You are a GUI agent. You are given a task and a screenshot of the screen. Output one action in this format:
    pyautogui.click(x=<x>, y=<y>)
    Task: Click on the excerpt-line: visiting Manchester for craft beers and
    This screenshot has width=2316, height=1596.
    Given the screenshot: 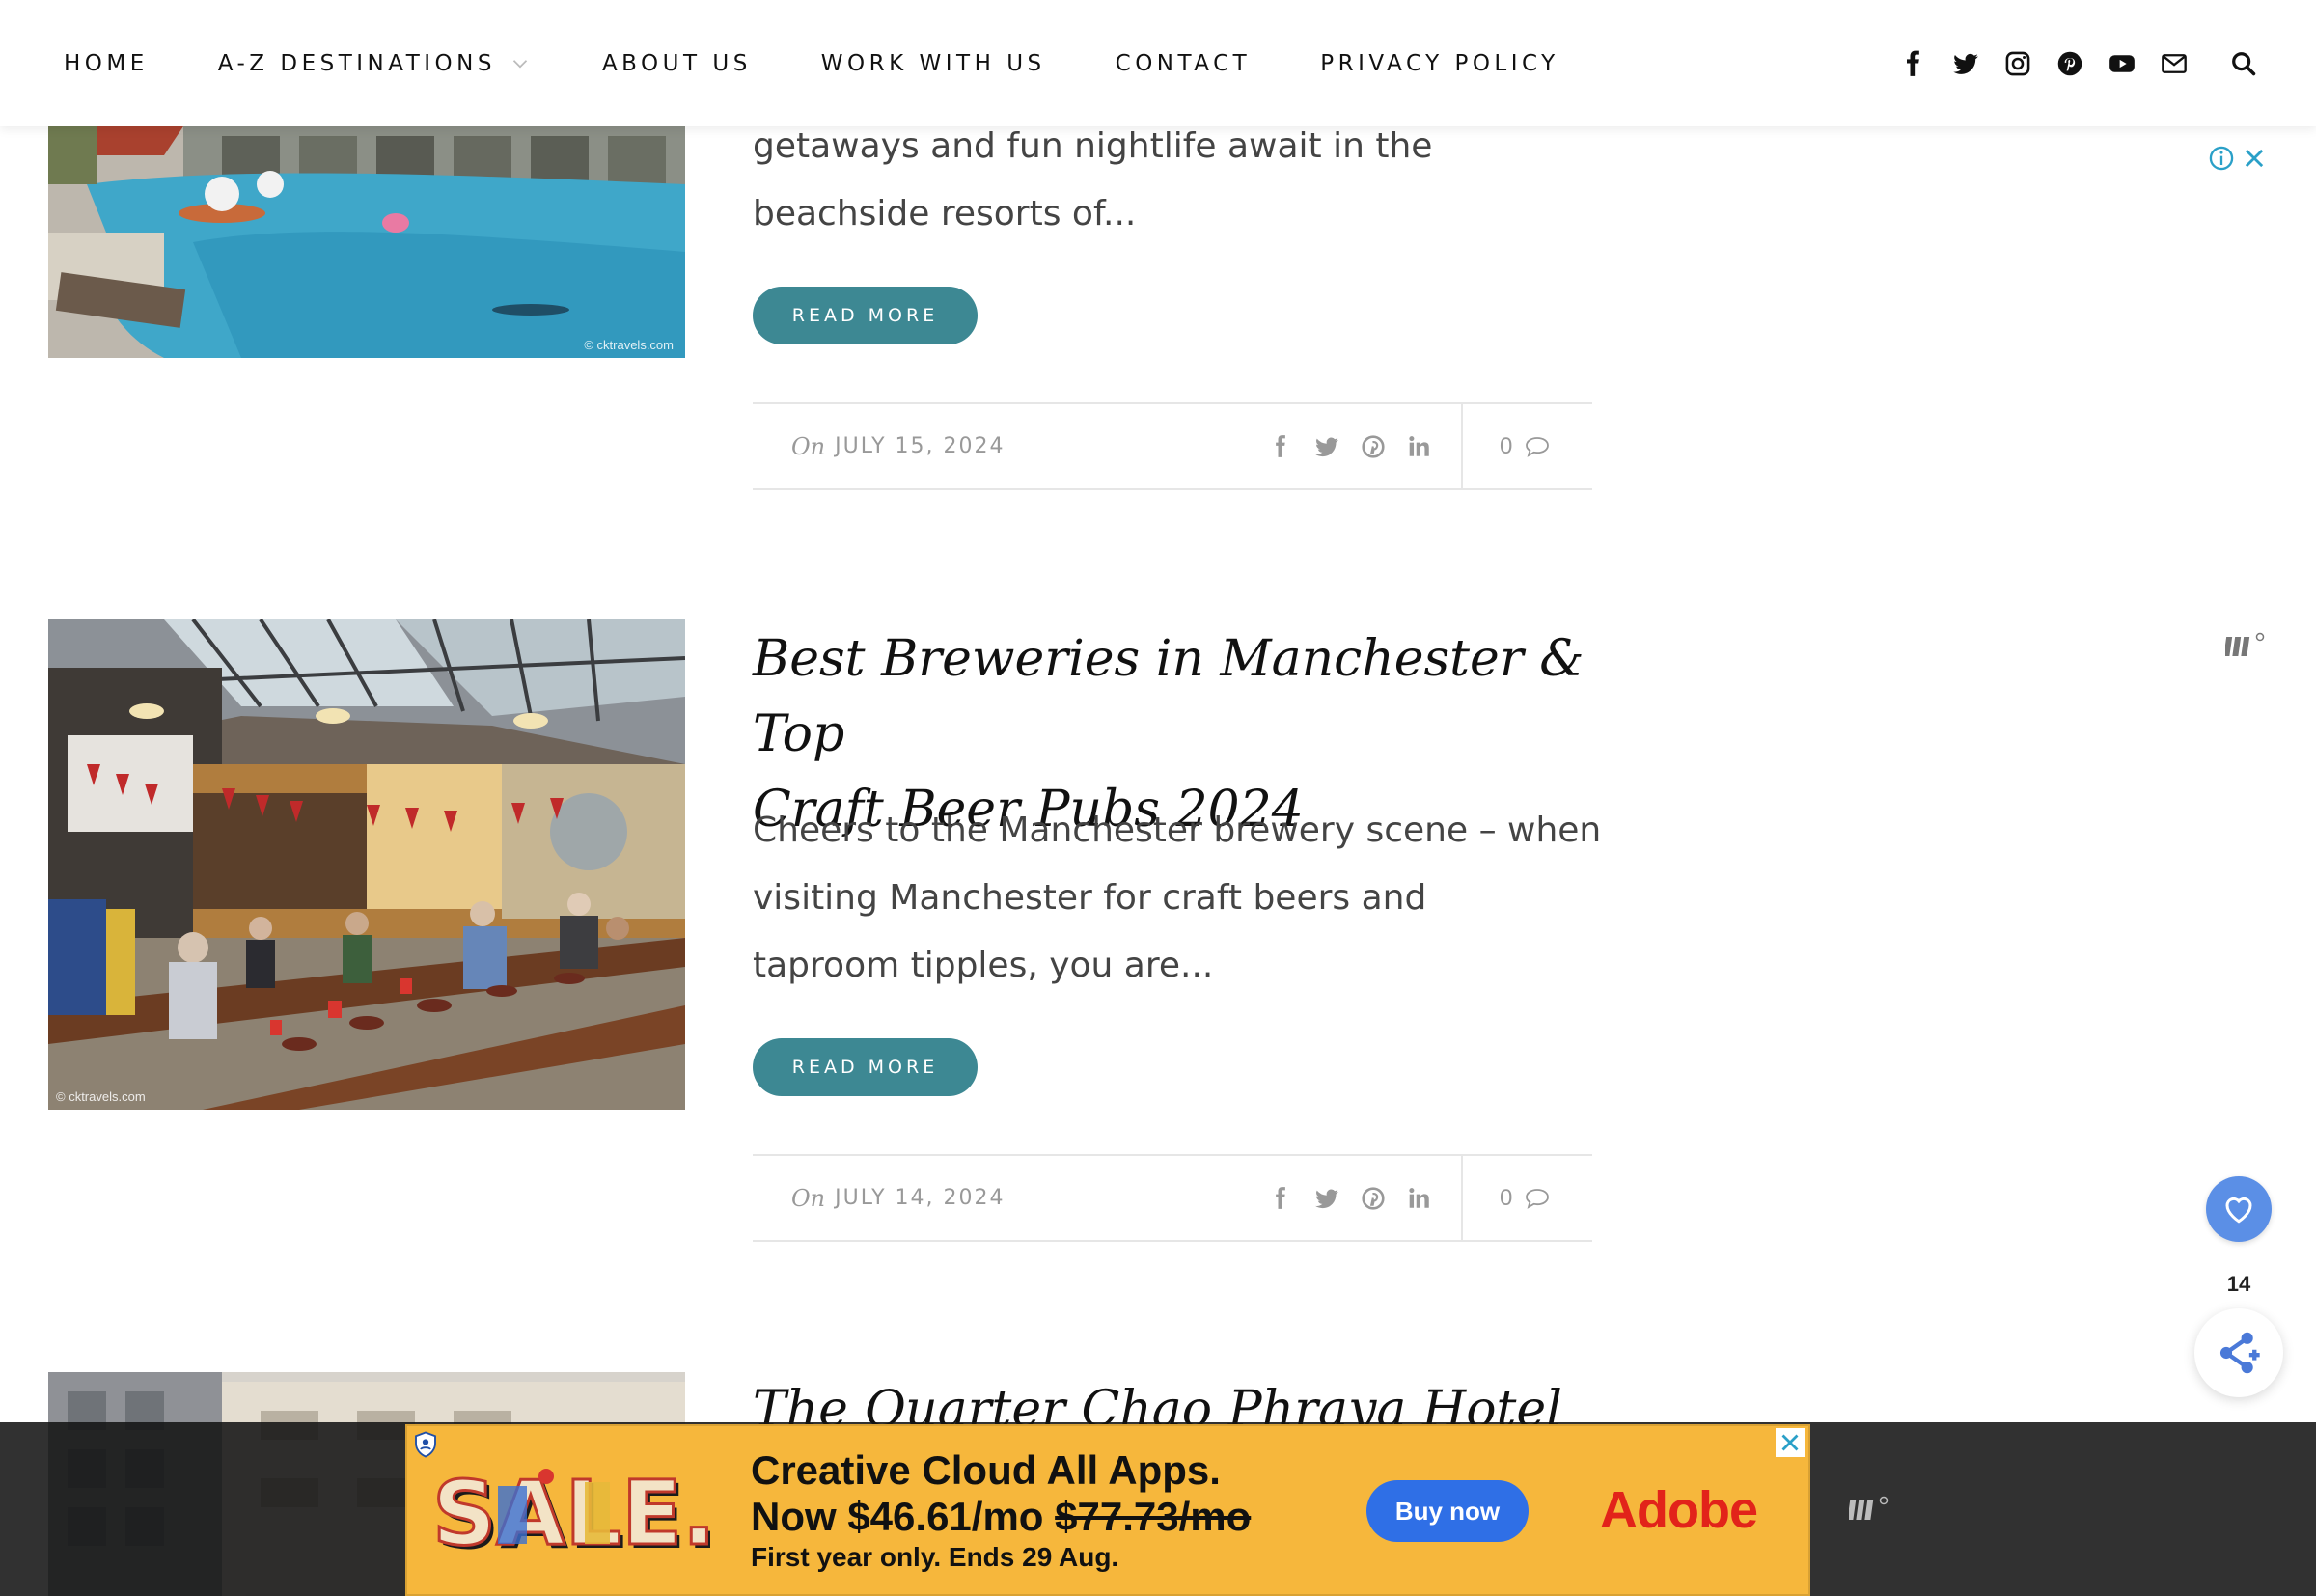 What is the action you would take?
    pyautogui.click(x=1090, y=898)
    